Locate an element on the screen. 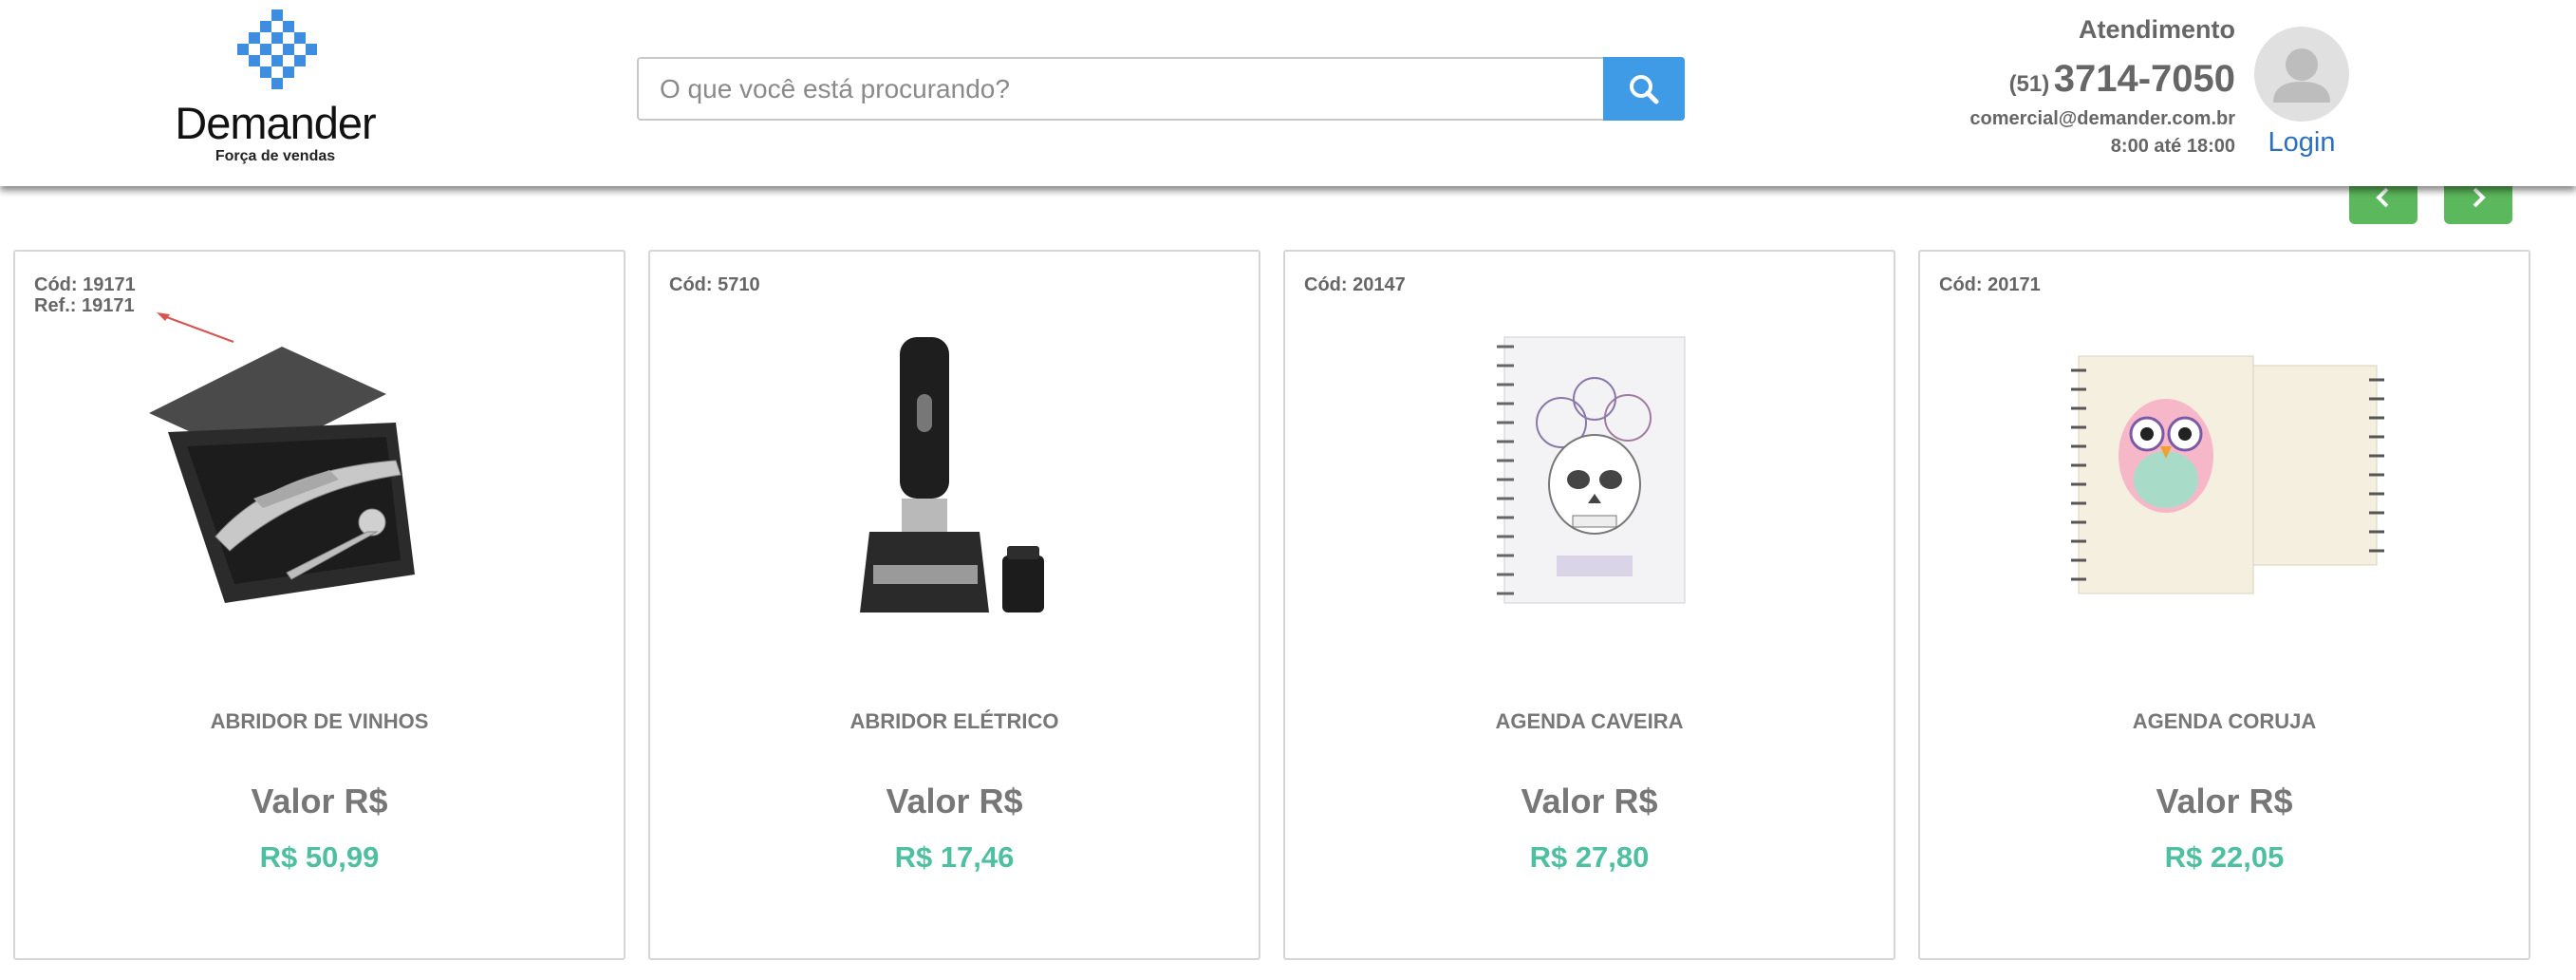  chevron-right-icon is located at coordinates (2480, 197).